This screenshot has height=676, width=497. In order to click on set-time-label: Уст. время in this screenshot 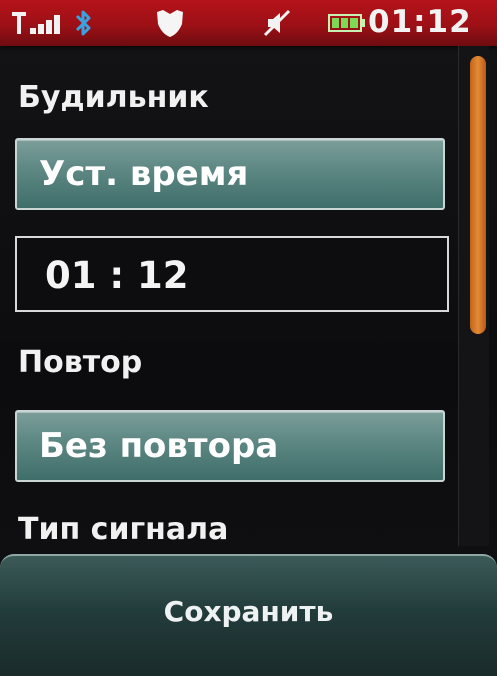, I will do `click(144, 174)`.